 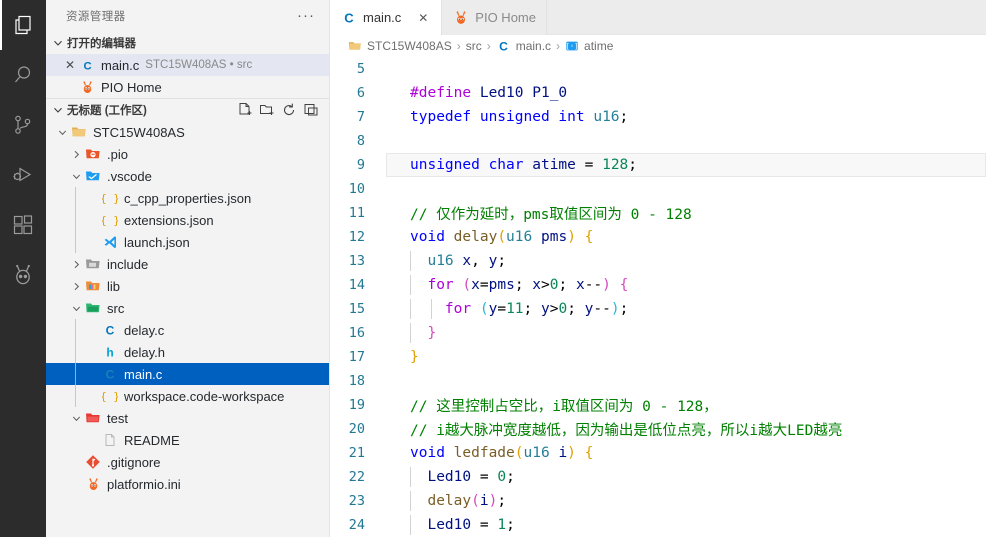 I want to click on code-line: 23 delay(i);, so click(x=658, y=501).